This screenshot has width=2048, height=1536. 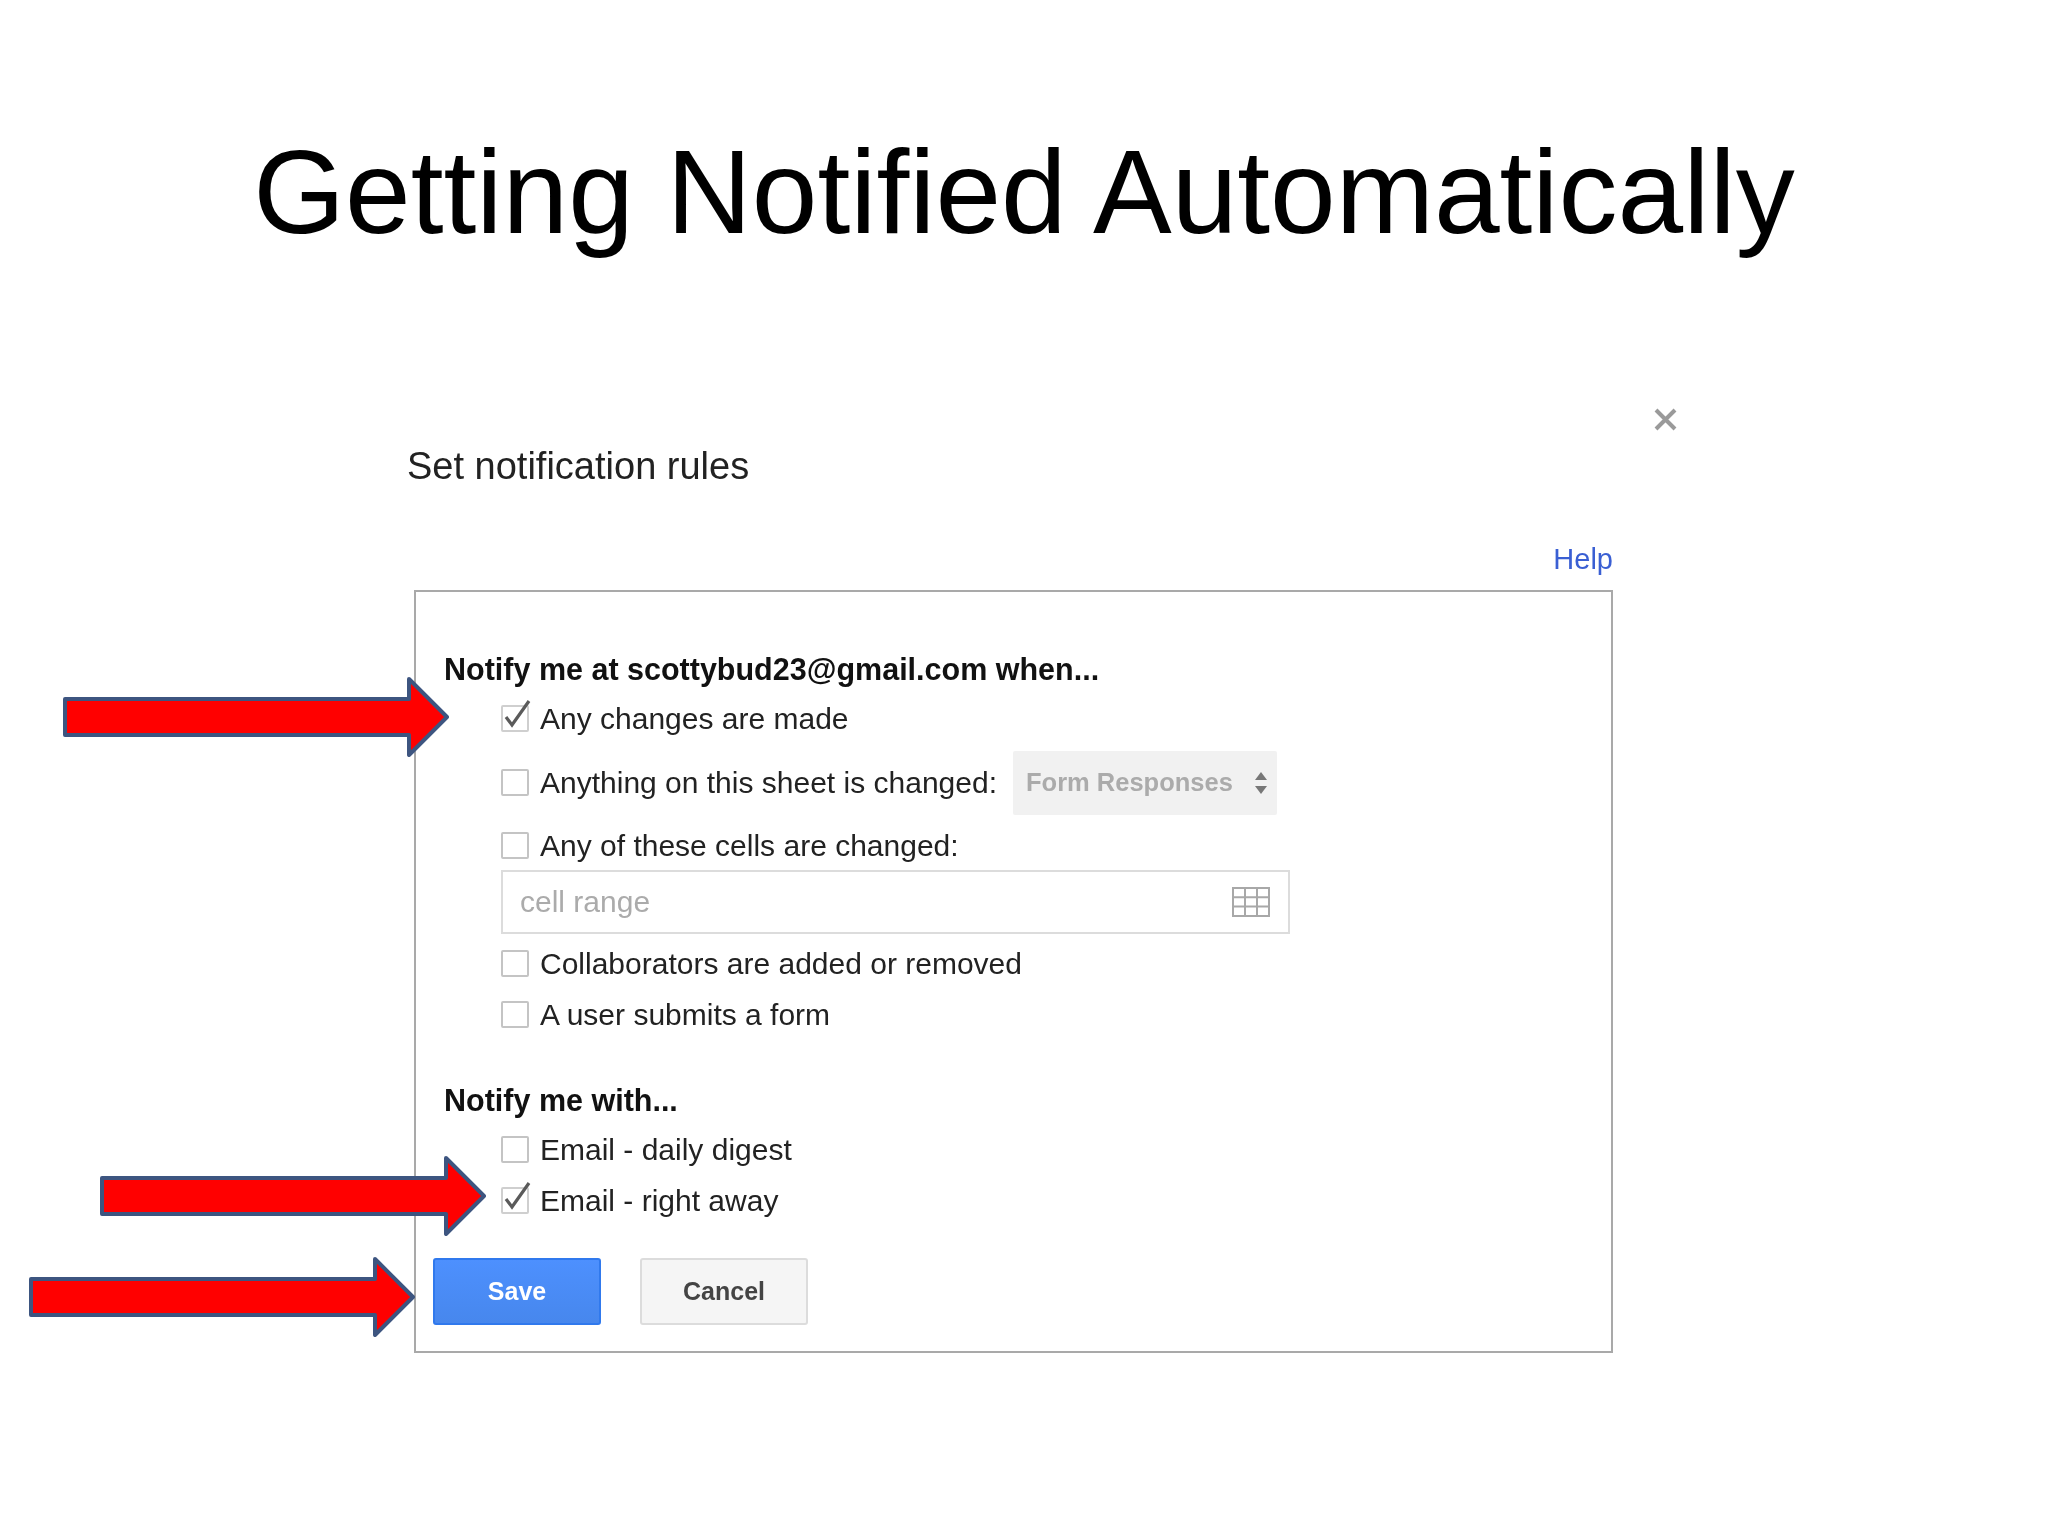 What do you see at coordinates (749, 845) in the screenshot?
I see `option-label: Any of these cells are changed:` at bounding box center [749, 845].